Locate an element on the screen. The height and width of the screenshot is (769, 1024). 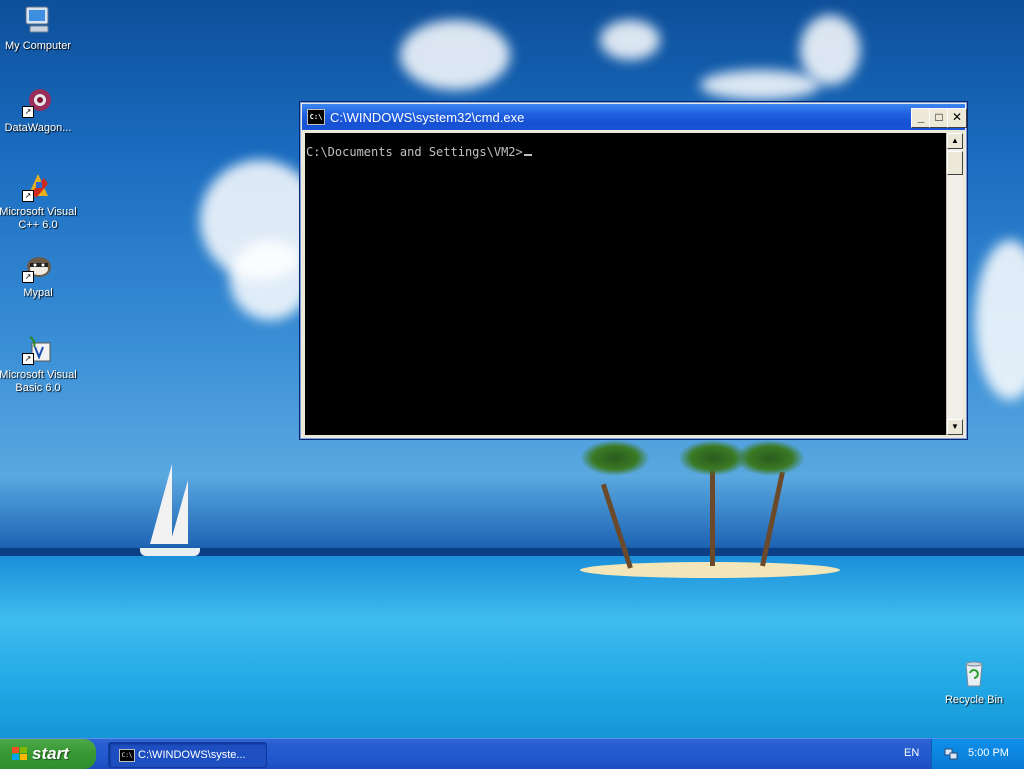
desktop-icon-visual-basic: ↗ Microsoft Visual Basic 6.0 is located at coordinates (39, 364).